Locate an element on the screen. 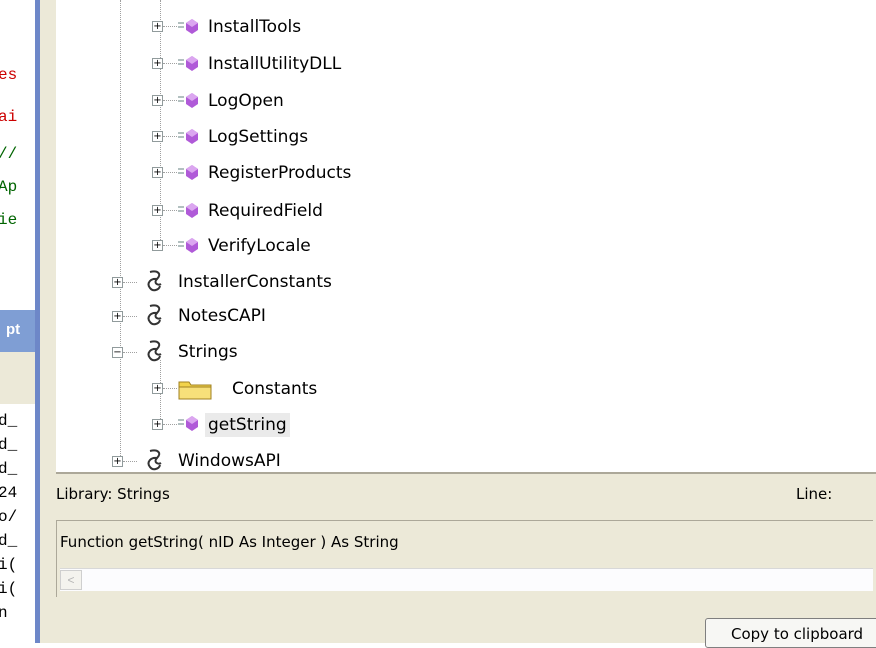 This screenshot has width=876, height=648. tree-node-folder: + Constants is located at coordinates (312, 389).